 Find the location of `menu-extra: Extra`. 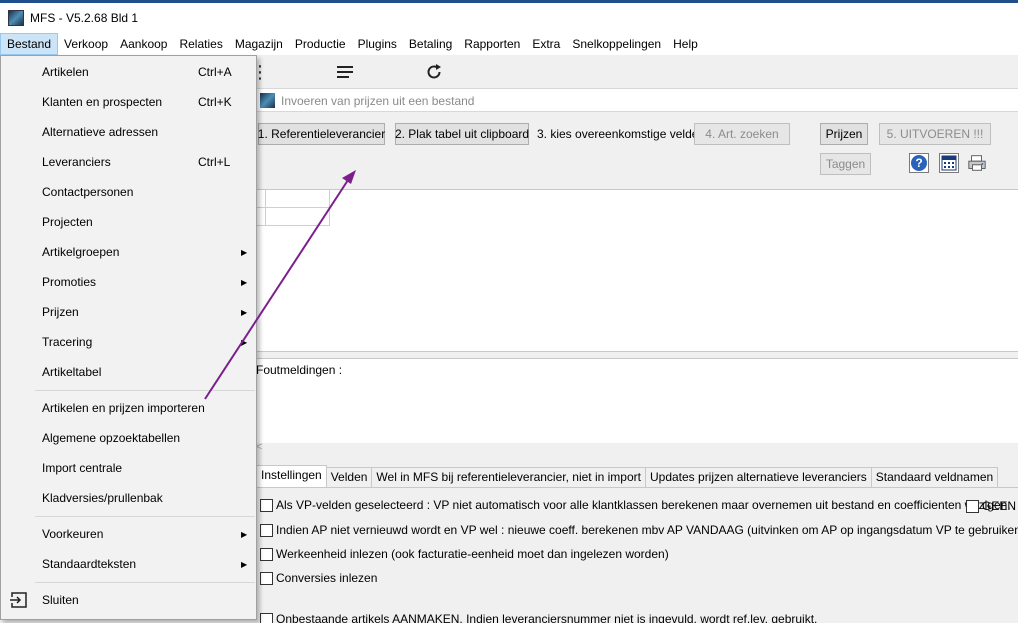

menu-extra: Extra is located at coordinates (546, 44).